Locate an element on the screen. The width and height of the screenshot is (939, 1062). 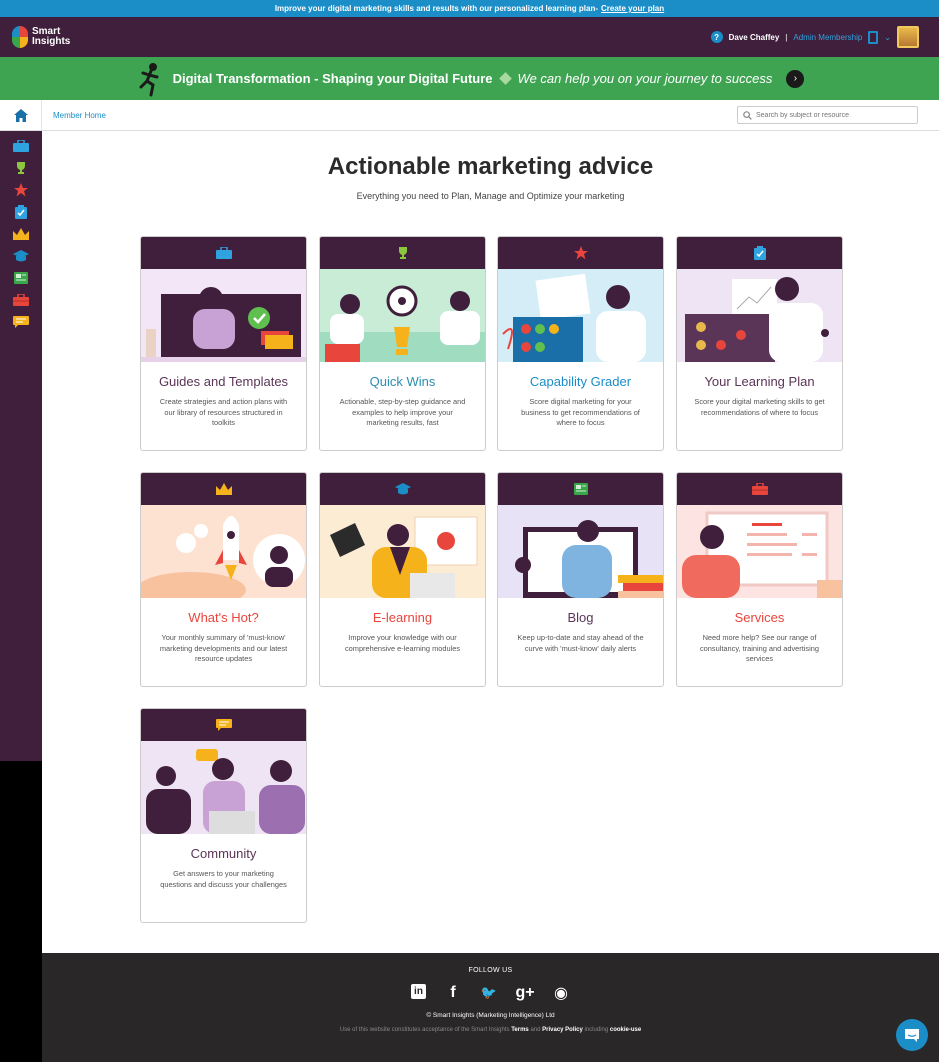
help-icon: ? is located at coordinates (716, 37).